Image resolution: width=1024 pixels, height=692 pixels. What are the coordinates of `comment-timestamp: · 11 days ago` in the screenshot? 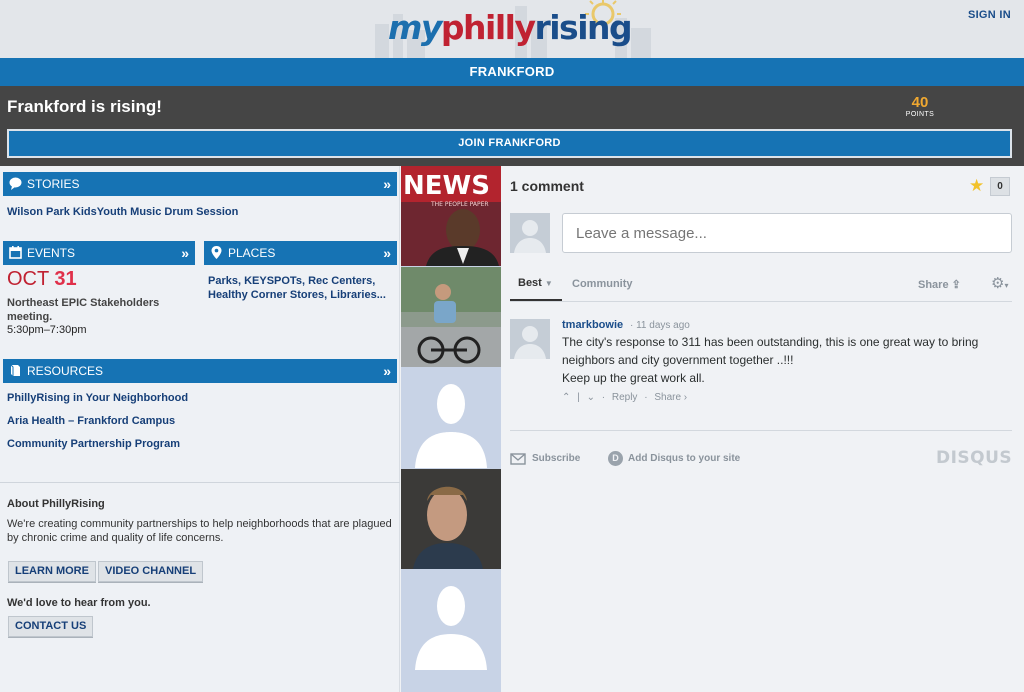 It's located at (660, 325).